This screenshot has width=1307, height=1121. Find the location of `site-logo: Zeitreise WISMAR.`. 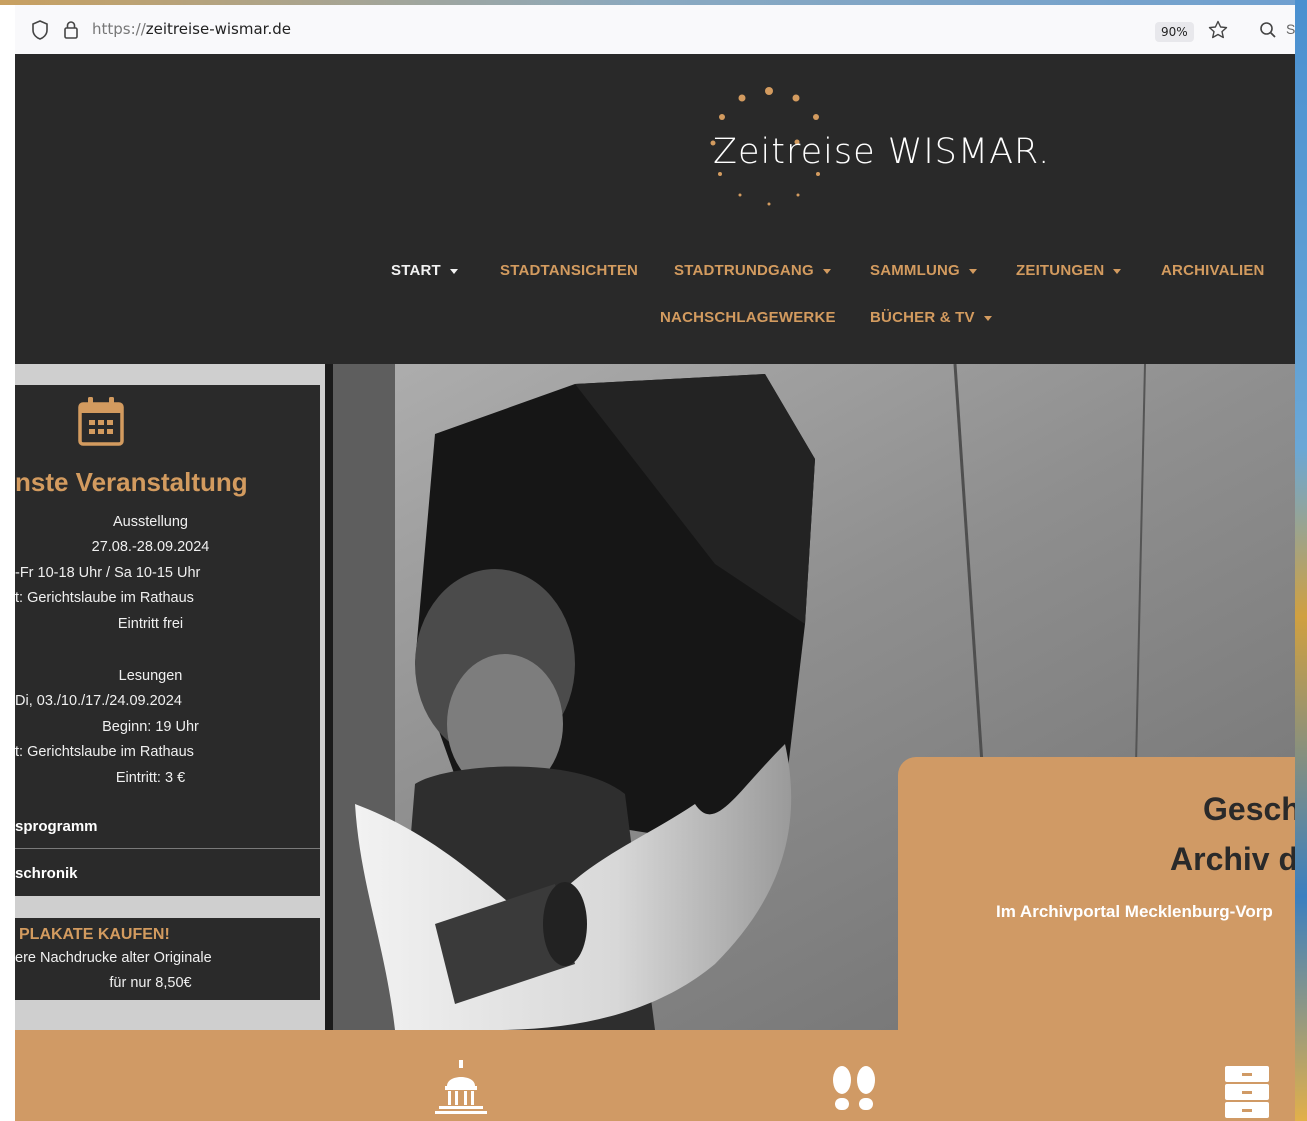

site-logo: Zeitreise WISMAR. is located at coordinates (870, 154).